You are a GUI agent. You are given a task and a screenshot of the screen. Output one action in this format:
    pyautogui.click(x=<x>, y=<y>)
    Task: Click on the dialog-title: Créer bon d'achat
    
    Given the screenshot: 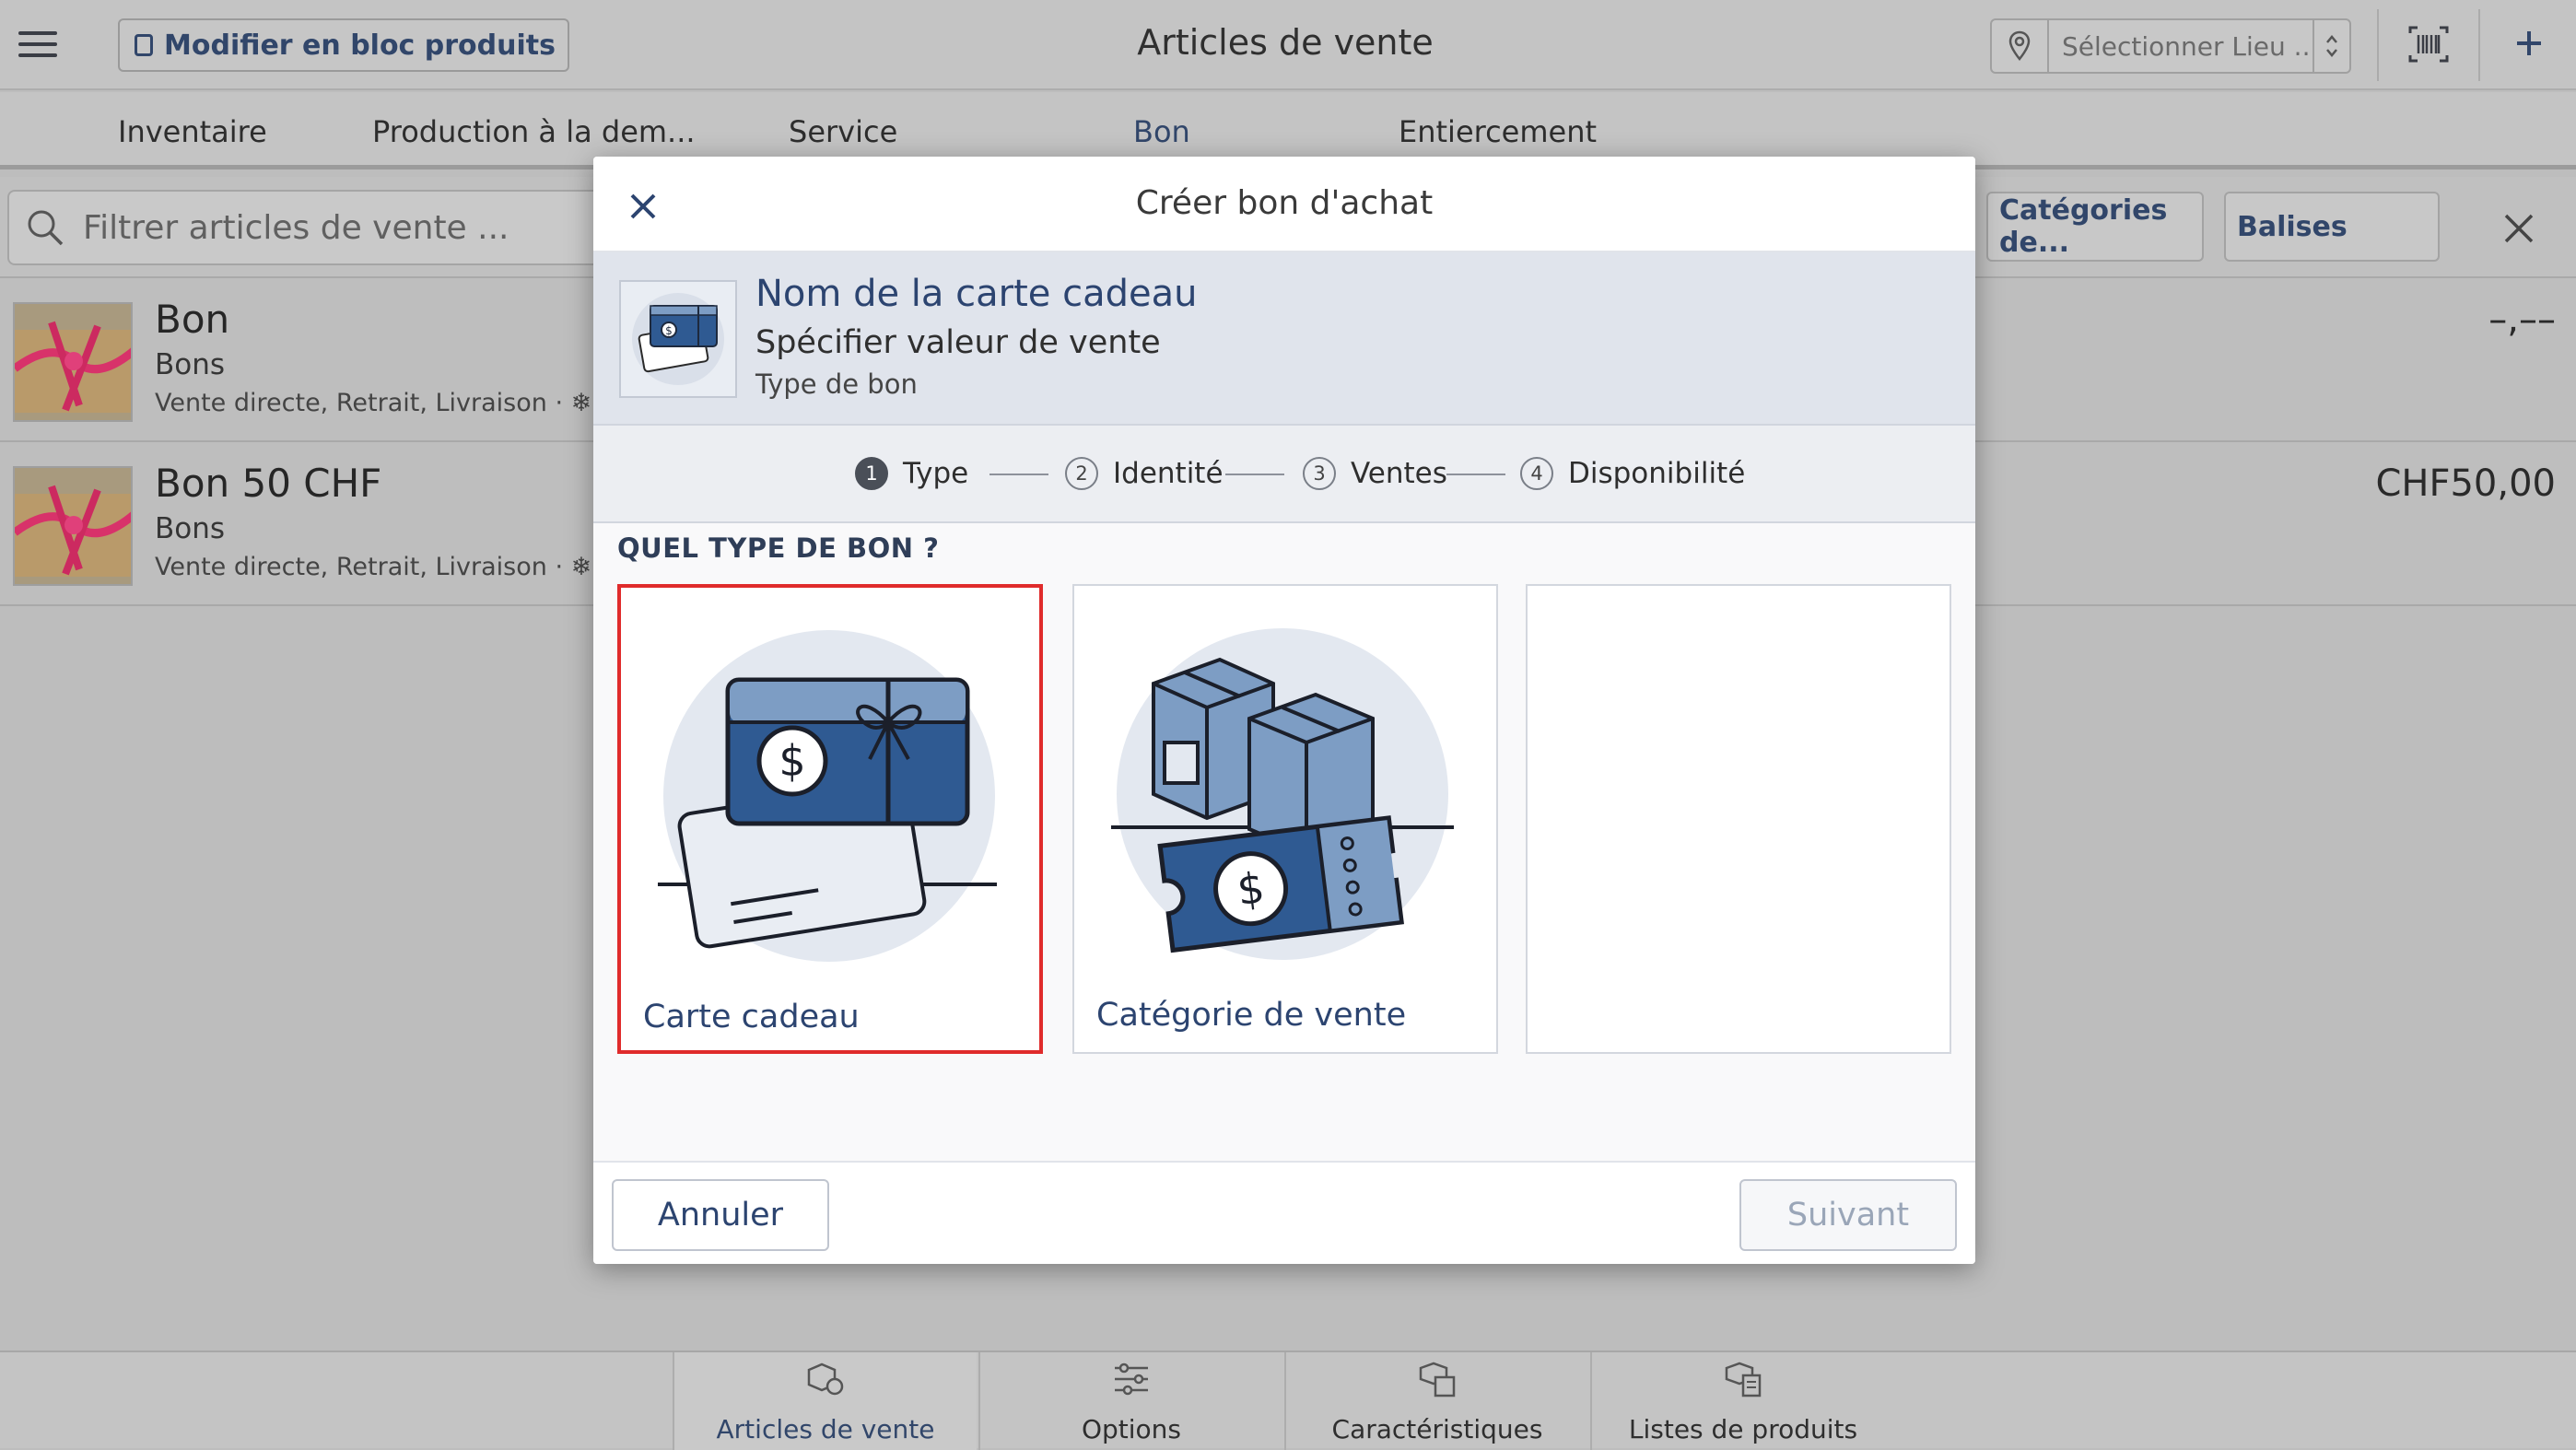 What is the action you would take?
    pyautogui.click(x=1284, y=203)
    